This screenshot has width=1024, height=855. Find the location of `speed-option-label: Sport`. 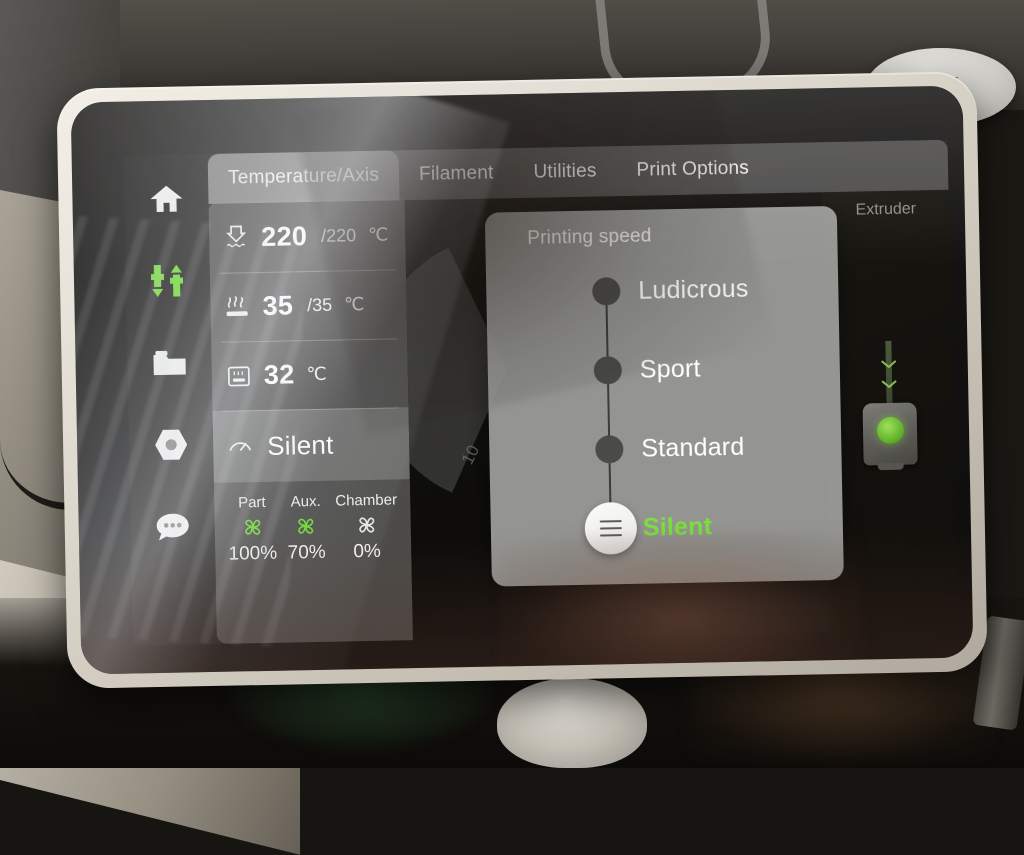

speed-option-label: Sport is located at coordinates (670, 369).